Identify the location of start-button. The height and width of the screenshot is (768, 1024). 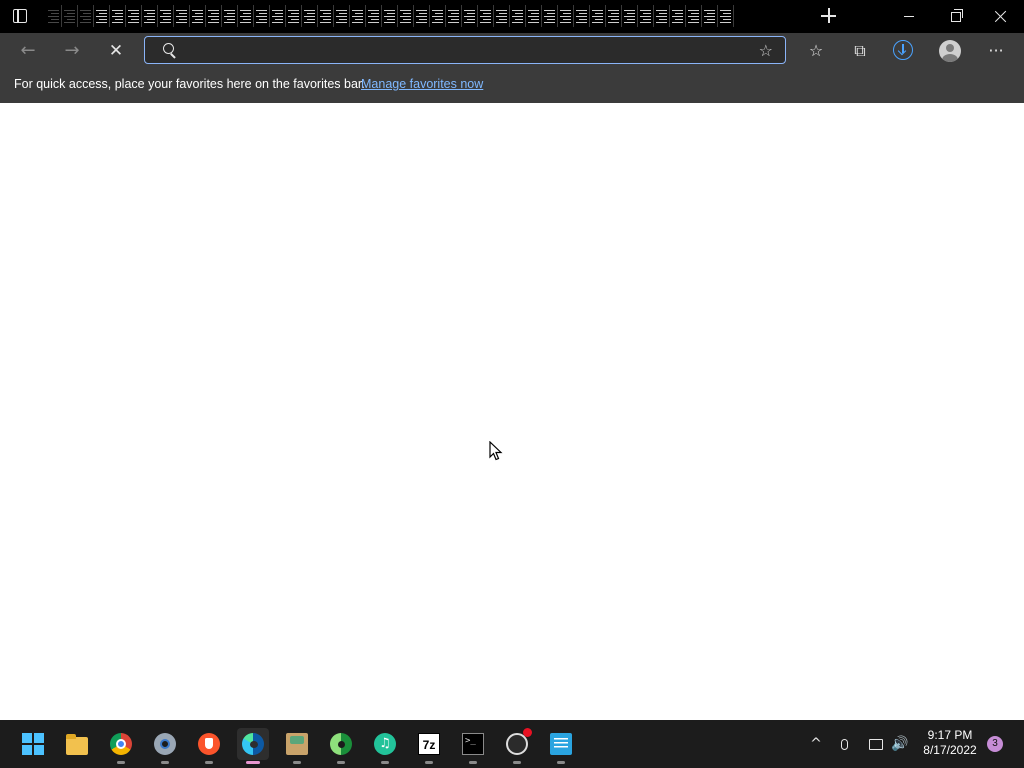
(33, 744).